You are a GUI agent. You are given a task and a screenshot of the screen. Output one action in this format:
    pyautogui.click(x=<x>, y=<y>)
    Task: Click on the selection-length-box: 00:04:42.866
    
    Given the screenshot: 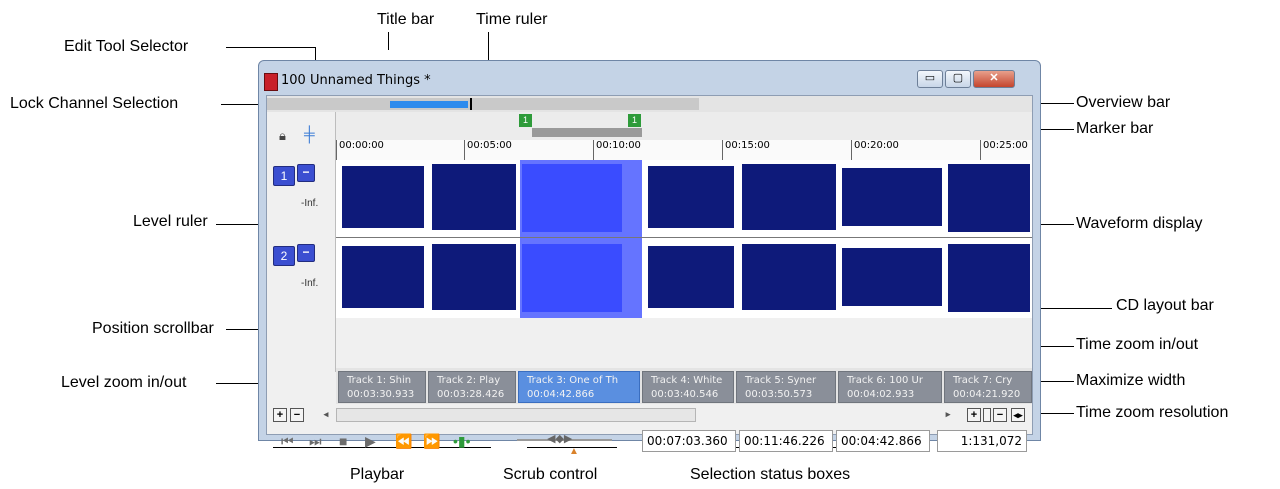 What is the action you would take?
    pyautogui.click(x=883, y=441)
    